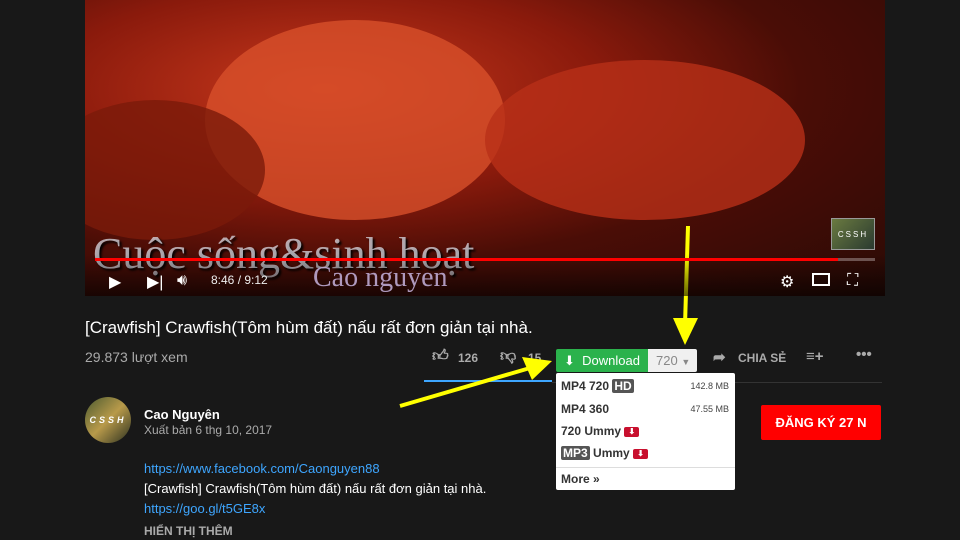 Image resolution: width=960 pixels, height=540 pixels. I want to click on video-watermark-sub: Cao nguyen, so click(380, 277).